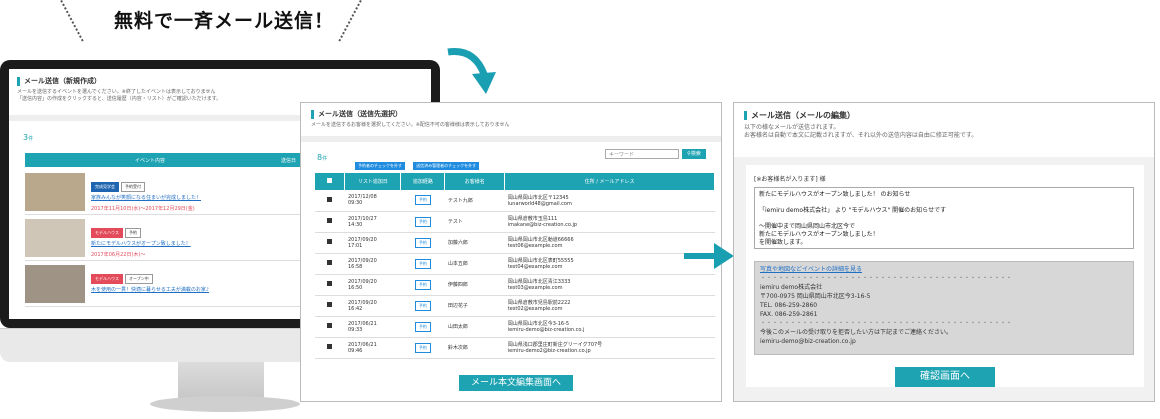 The height and width of the screenshot is (419, 1160). What do you see at coordinates (373, 181) in the screenshot?
I see `column-header: リスト追加日` at bounding box center [373, 181].